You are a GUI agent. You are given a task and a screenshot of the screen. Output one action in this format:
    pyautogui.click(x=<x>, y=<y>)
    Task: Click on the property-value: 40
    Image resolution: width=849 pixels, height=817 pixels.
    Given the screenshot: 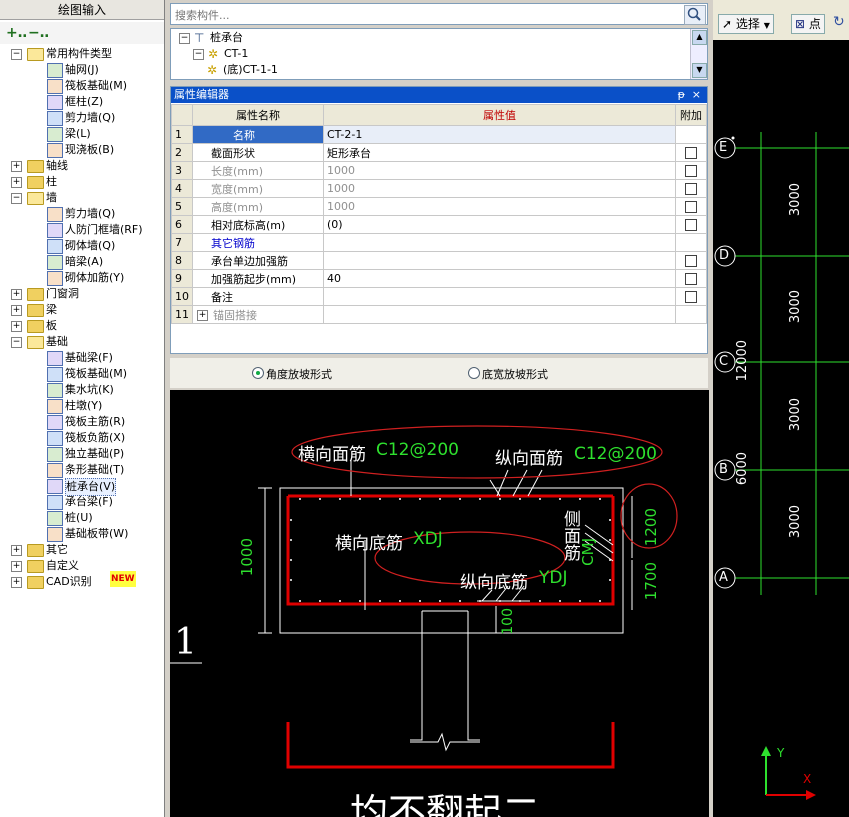 What is the action you would take?
    pyautogui.click(x=499, y=278)
    